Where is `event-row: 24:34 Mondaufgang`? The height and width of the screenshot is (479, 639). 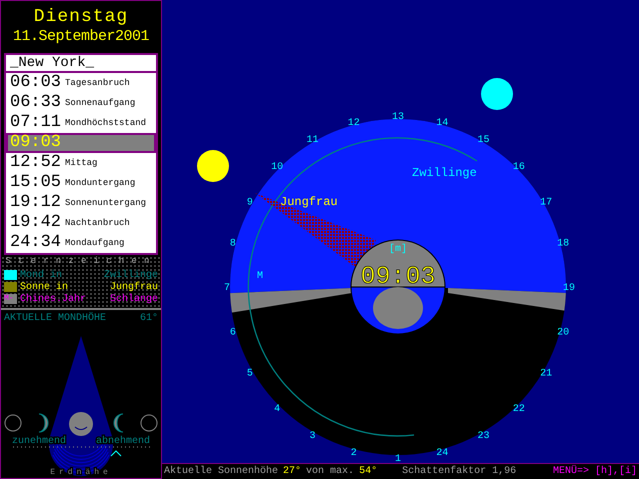
event-row: 24:34 Mondaufgang is located at coordinates (81, 243).